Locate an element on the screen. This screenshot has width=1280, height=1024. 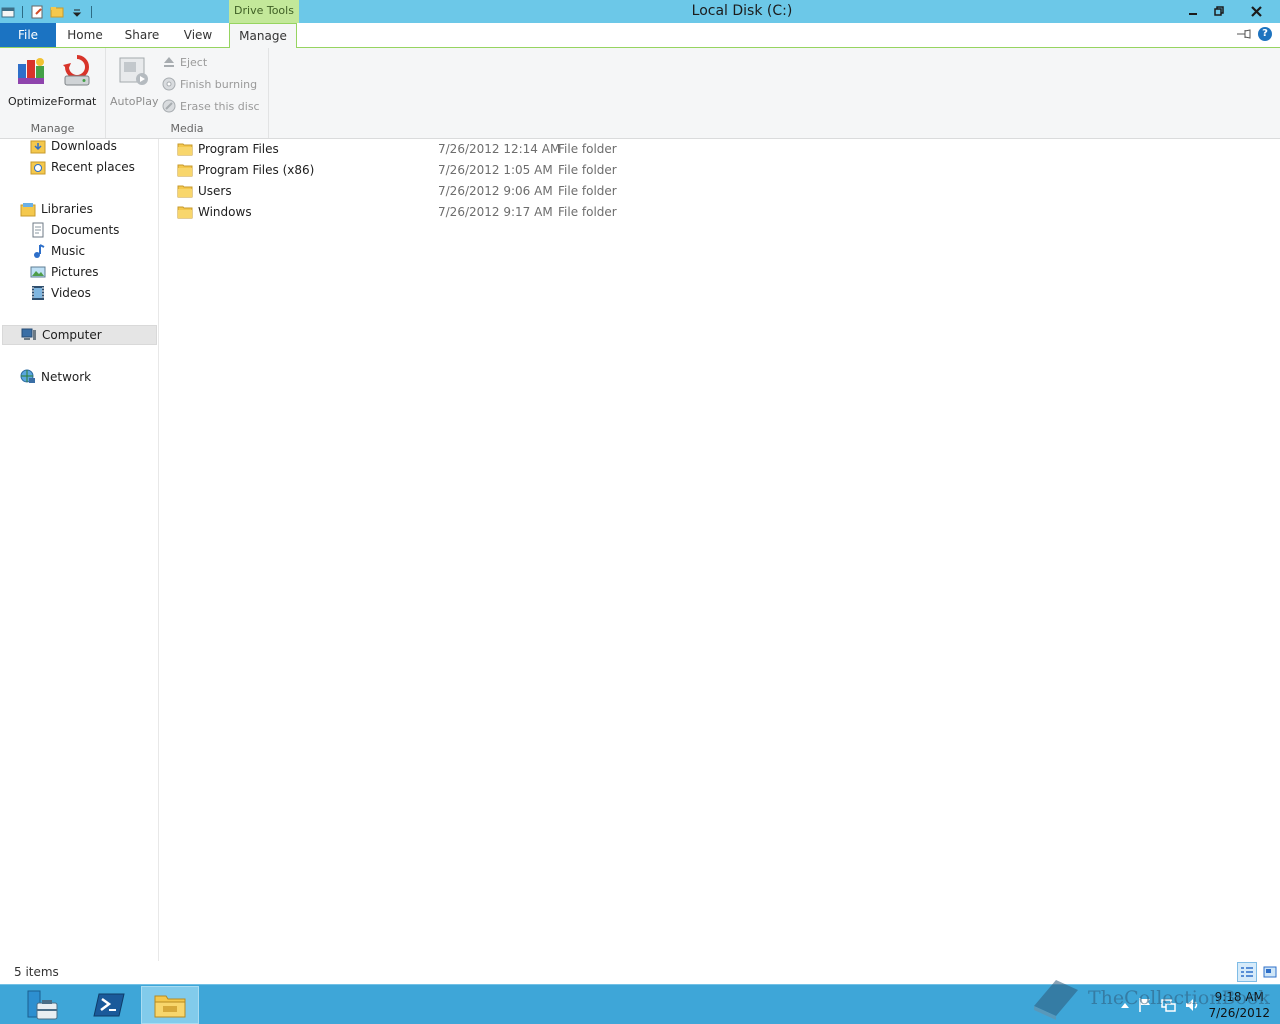
new-folder-icon is located at coordinates (57, 12).